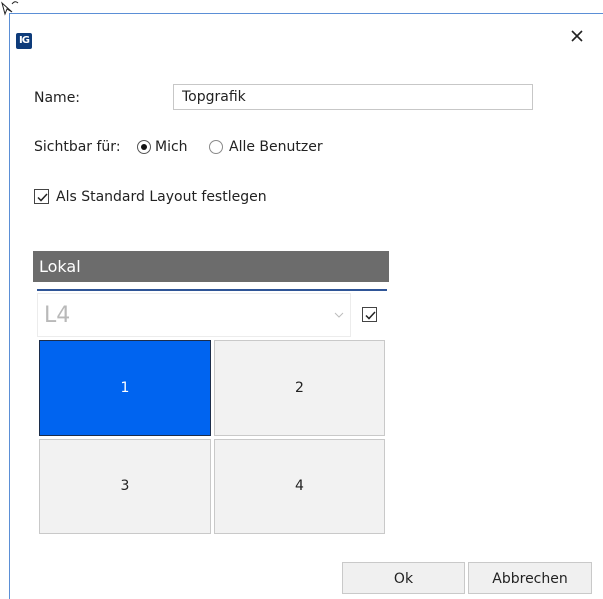 This screenshot has height=599, width=603. What do you see at coordinates (161, 197) in the screenshot?
I see `default-layout-label: Als Standard Layout festlegen` at bounding box center [161, 197].